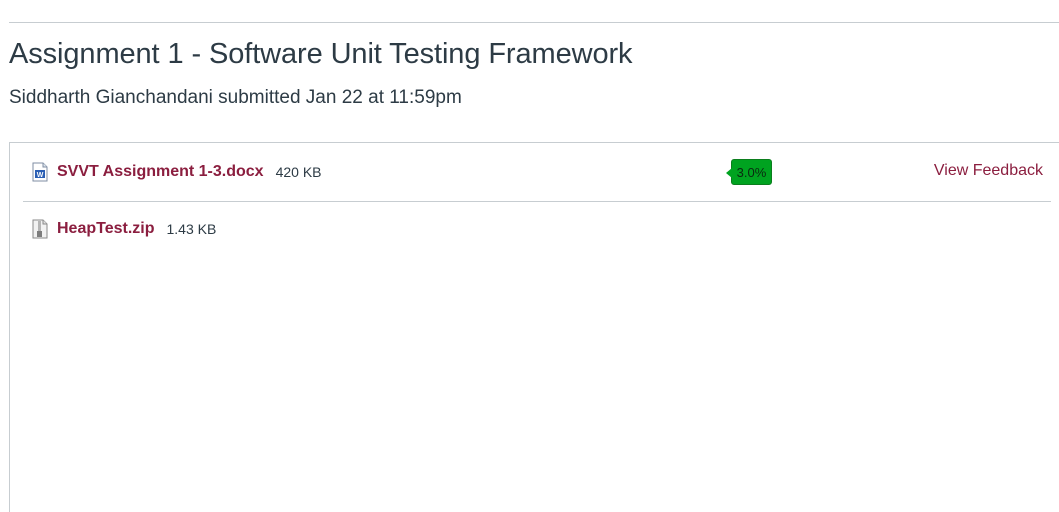  I want to click on top-divider, so click(534, 22).